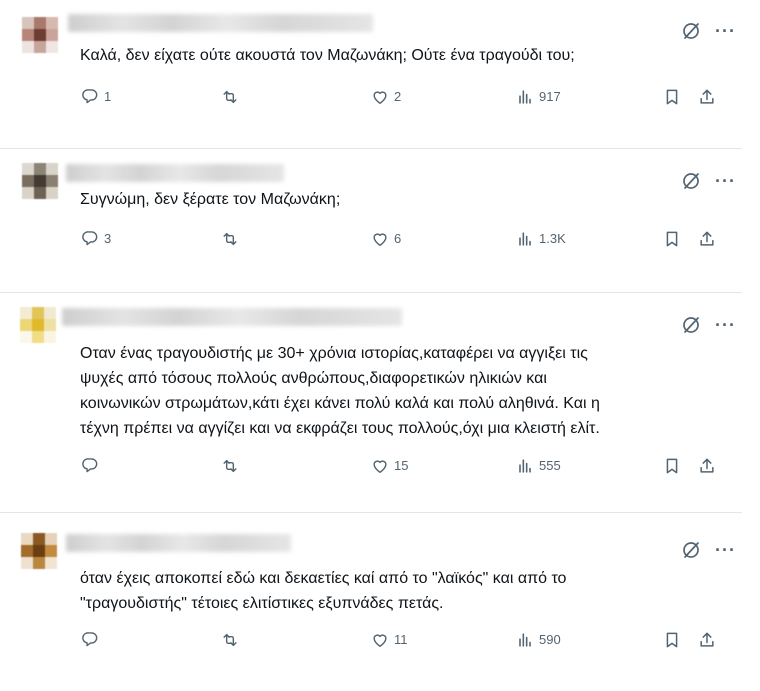 This screenshot has height=691, width=760. I want to click on tweet-action-bar: 3 6 1.3K, so click(400, 241).